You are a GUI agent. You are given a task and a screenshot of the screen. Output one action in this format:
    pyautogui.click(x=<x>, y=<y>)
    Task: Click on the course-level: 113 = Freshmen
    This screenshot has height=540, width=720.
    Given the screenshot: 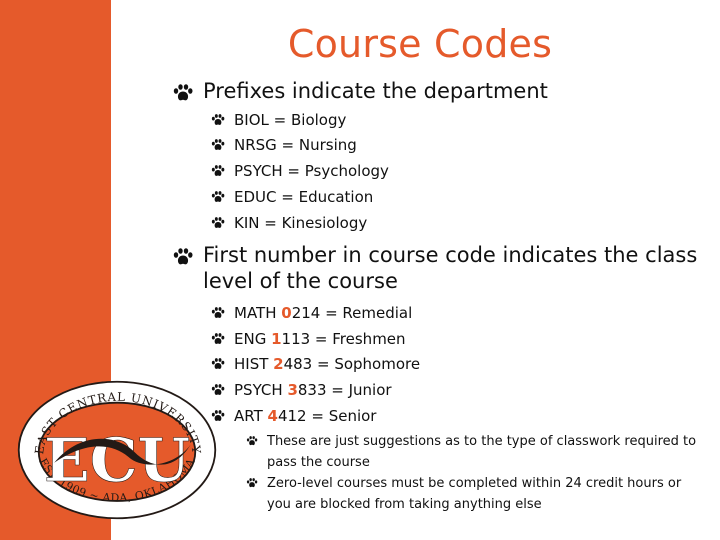 What is the action you would take?
    pyautogui.click(x=343, y=339)
    